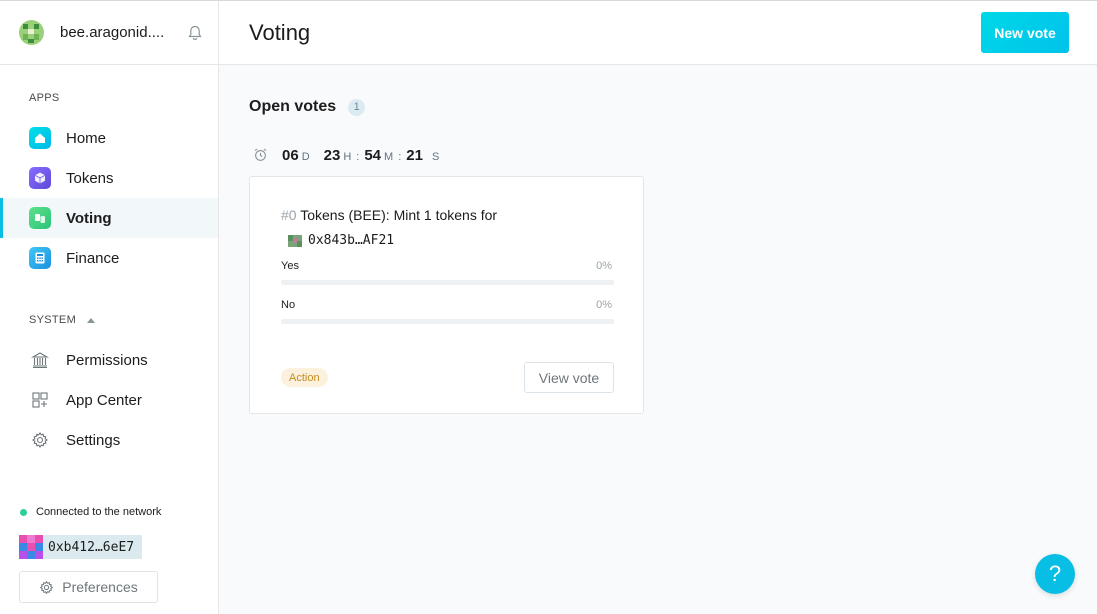  I want to click on open-votes-heading: Open votes 1, so click(307, 107).